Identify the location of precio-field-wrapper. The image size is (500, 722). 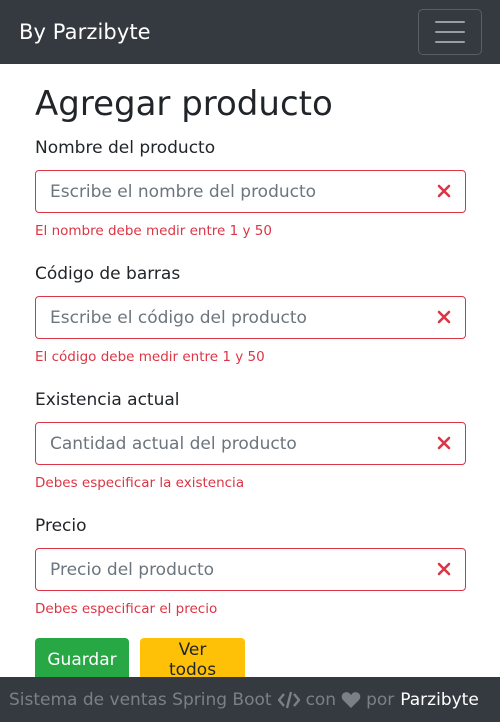
(250, 569).